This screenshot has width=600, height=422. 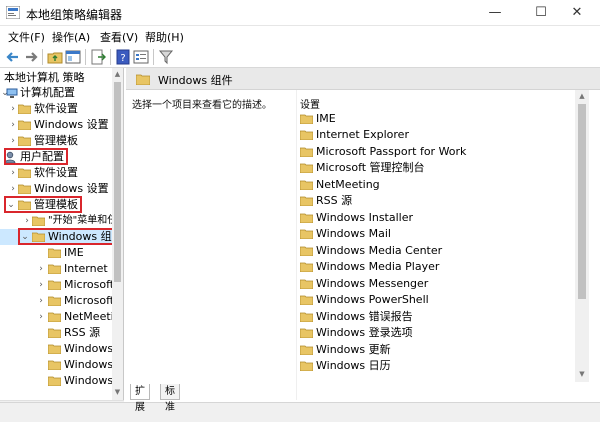 I want to click on menu-view: 查看(V), so click(x=119, y=37).